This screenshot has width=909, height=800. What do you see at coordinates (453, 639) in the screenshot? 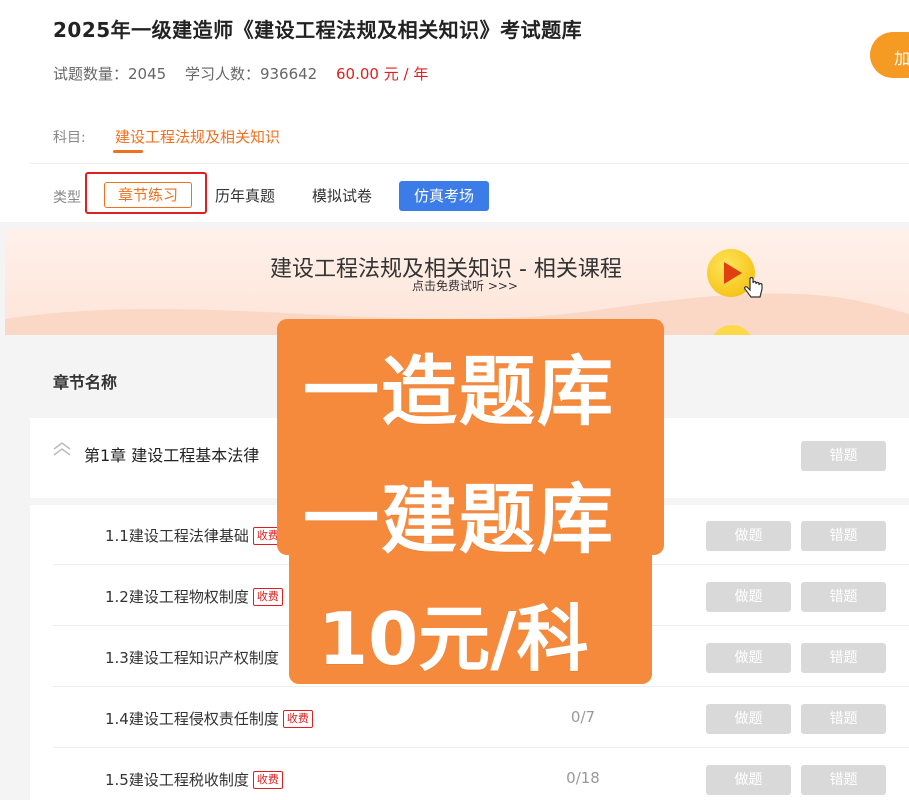
I see `promo-line-3: 10元/科` at bounding box center [453, 639].